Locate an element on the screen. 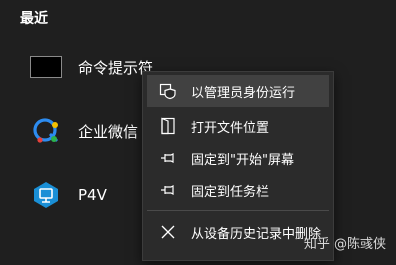 The image size is (396, 265). menu-separator is located at coordinates (238, 210).